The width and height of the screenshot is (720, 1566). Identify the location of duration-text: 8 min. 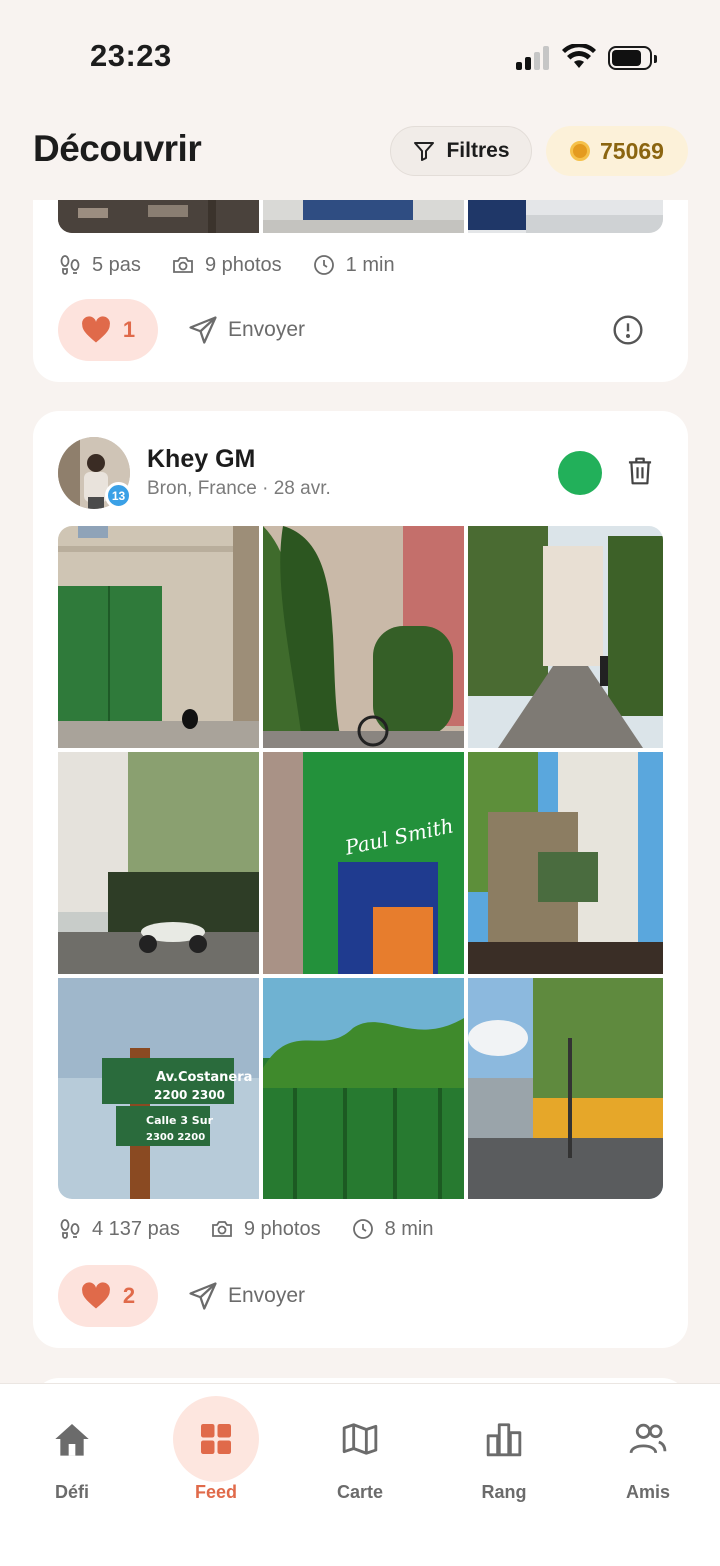
(409, 1228).